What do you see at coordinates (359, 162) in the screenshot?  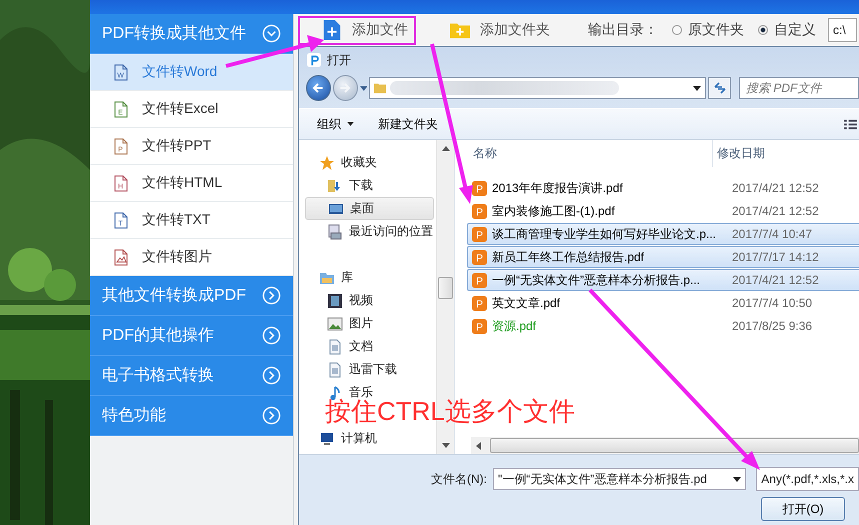 I see `nav-group-label: 收藏夹` at bounding box center [359, 162].